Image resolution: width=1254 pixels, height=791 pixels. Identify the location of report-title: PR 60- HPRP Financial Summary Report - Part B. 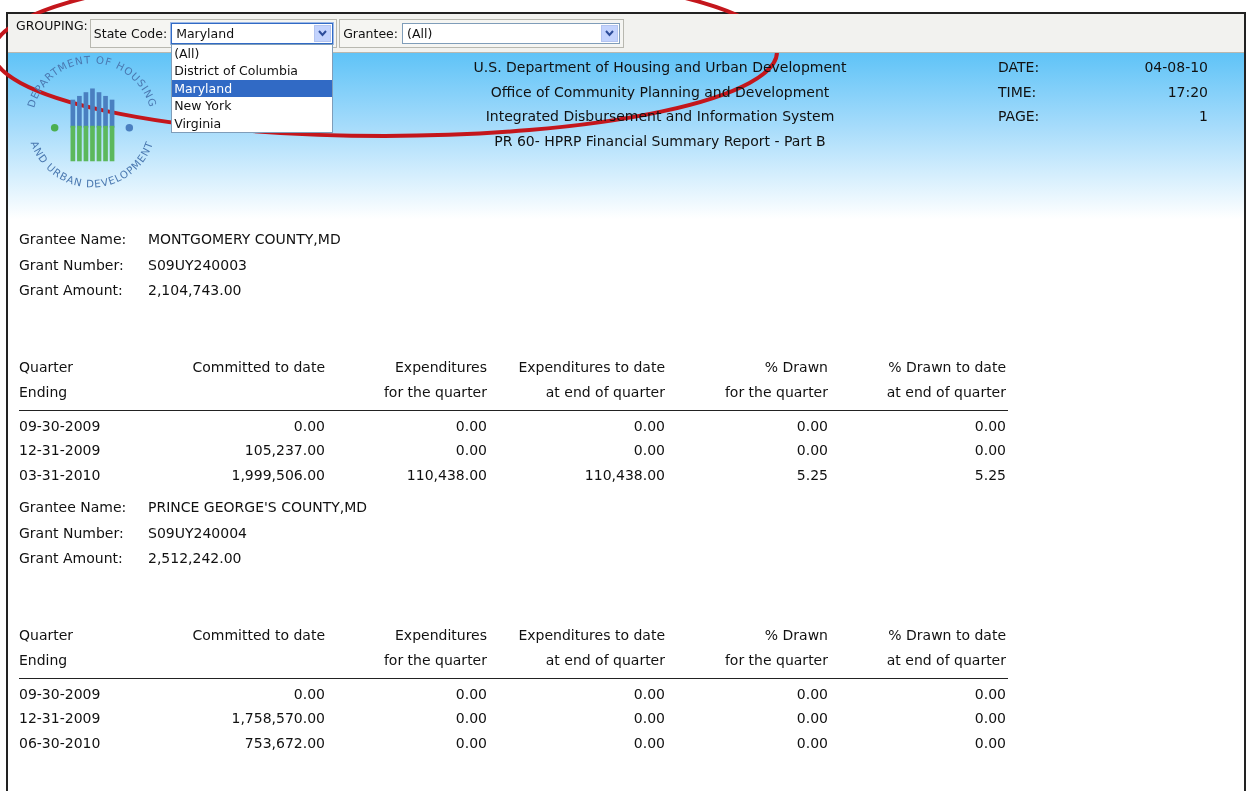
(660, 141).